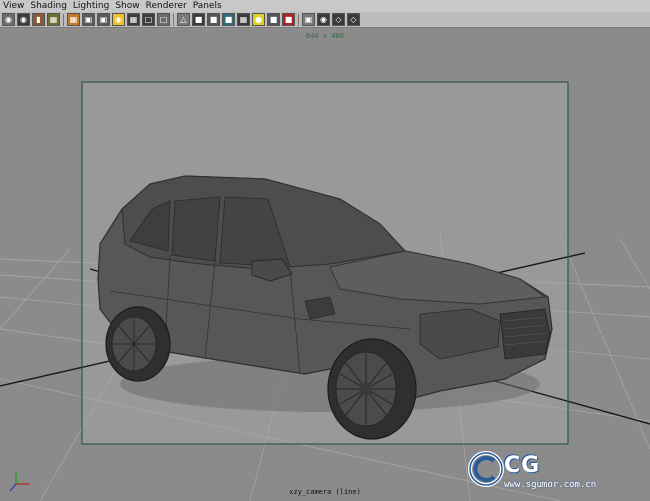  Describe the element at coordinates (163, 19) in the screenshot. I see `safe-title-icon: □` at that location.